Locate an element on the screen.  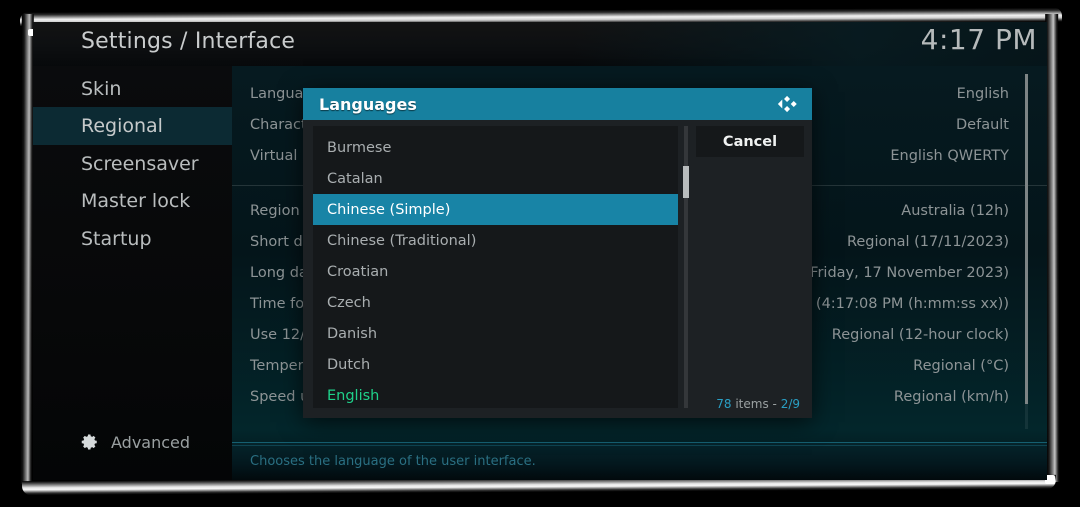
list-item: Danish is located at coordinates (495, 333).